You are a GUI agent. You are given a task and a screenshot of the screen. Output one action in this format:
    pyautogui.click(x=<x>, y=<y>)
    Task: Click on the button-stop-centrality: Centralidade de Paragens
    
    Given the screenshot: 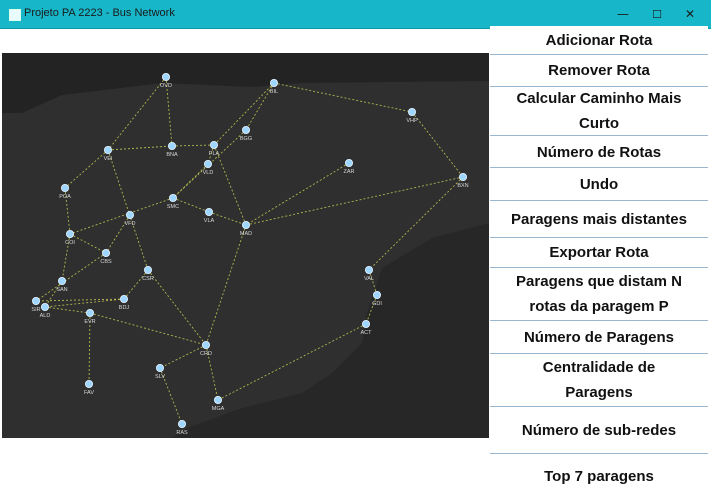 What is the action you would take?
    pyautogui.click(x=599, y=380)
    